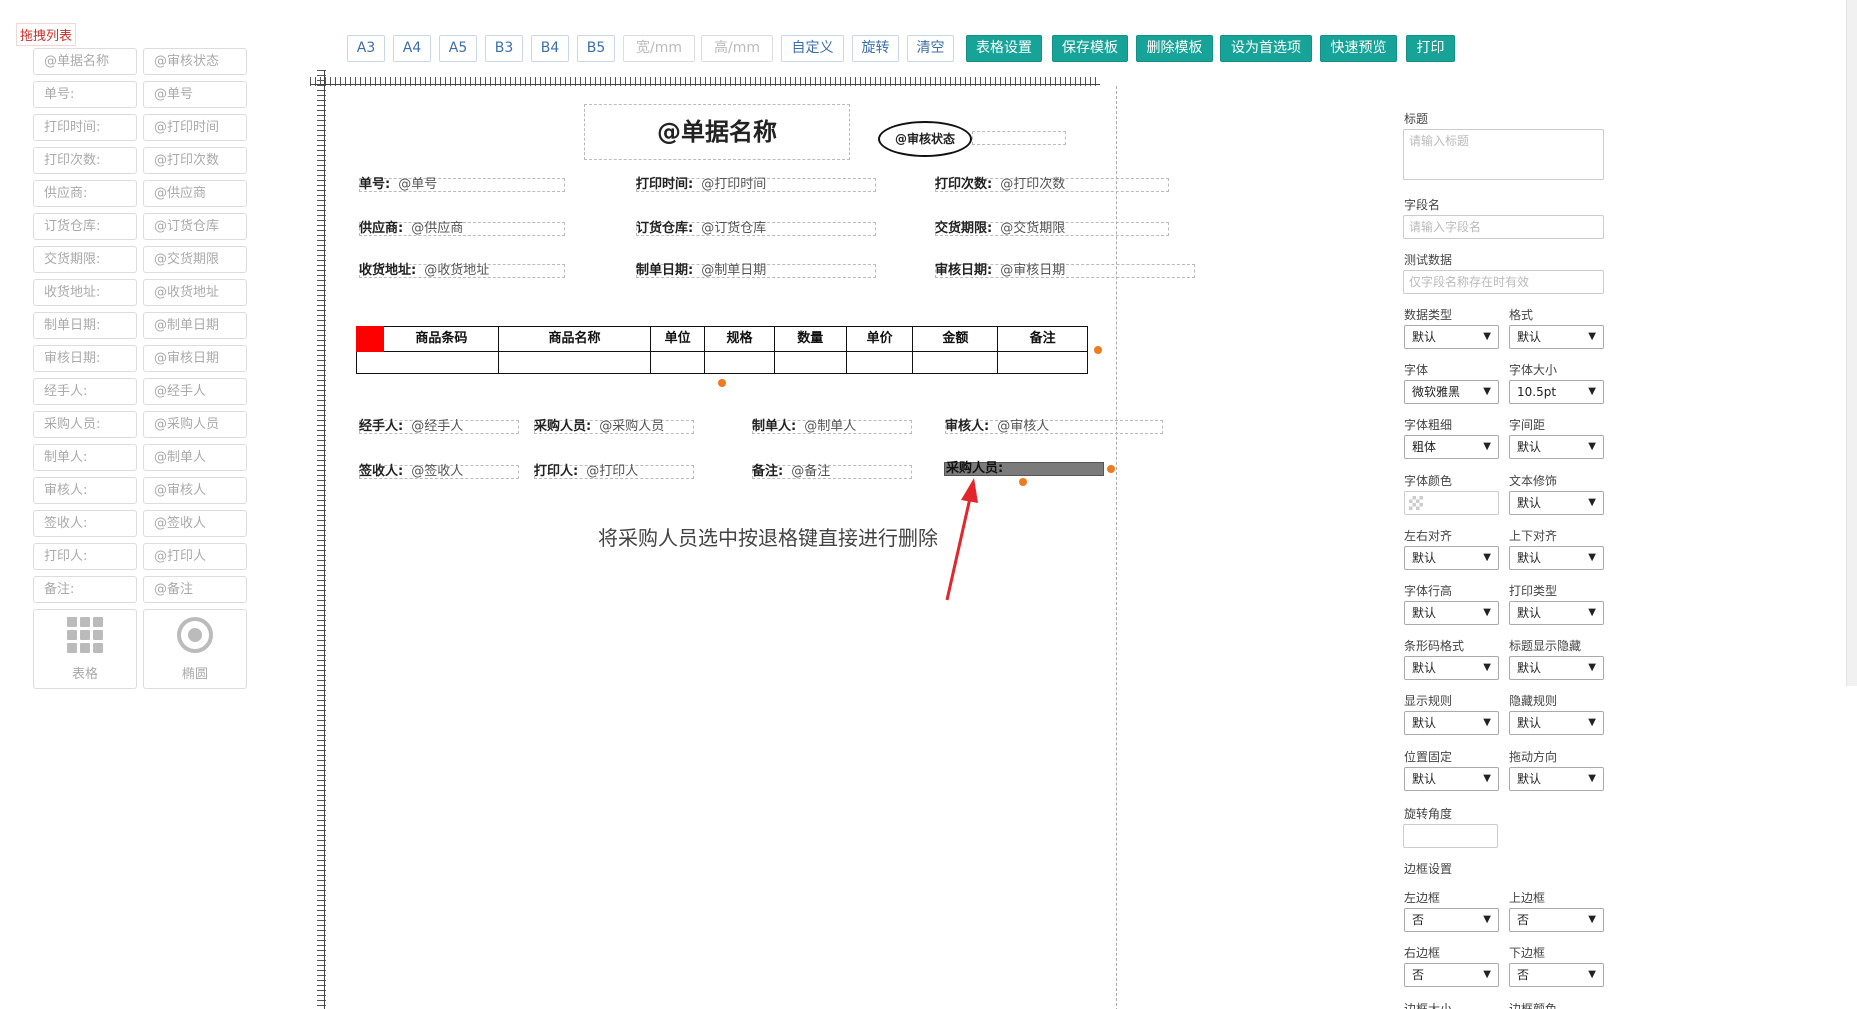  What do you see at coordinates (195, 292) in the screenshot?
I see `palette-item-value: @收货地址` at bounding box center [195, 292].